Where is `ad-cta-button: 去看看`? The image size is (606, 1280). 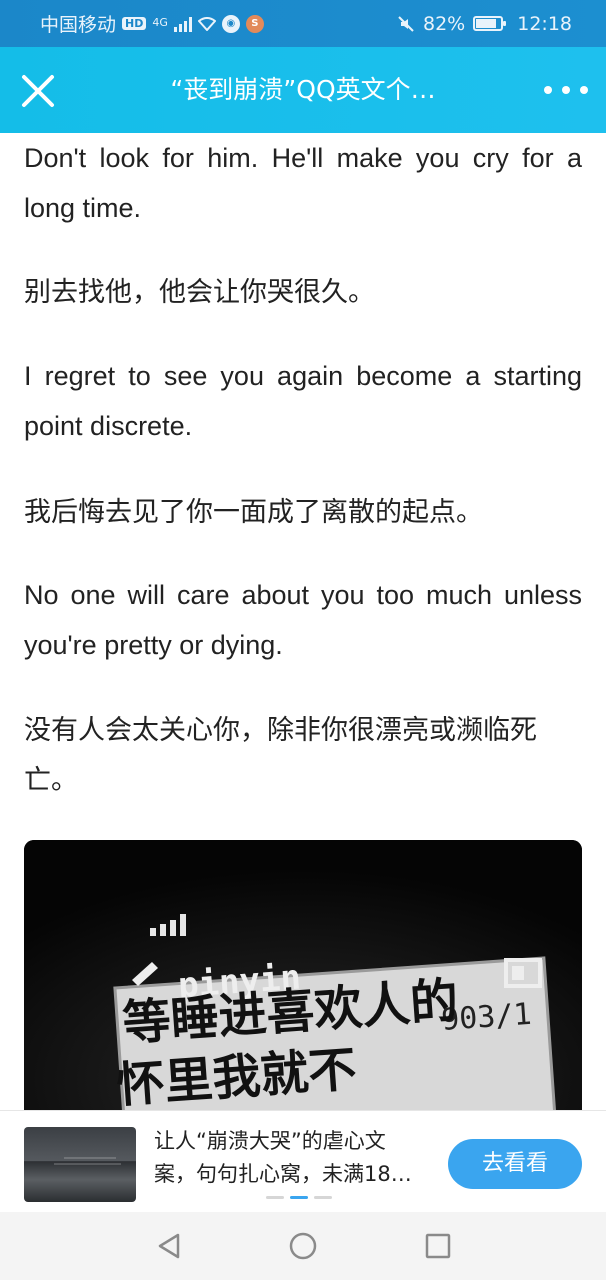
ad-cta-button: 去看看 is located at coordinates (515, 1164).